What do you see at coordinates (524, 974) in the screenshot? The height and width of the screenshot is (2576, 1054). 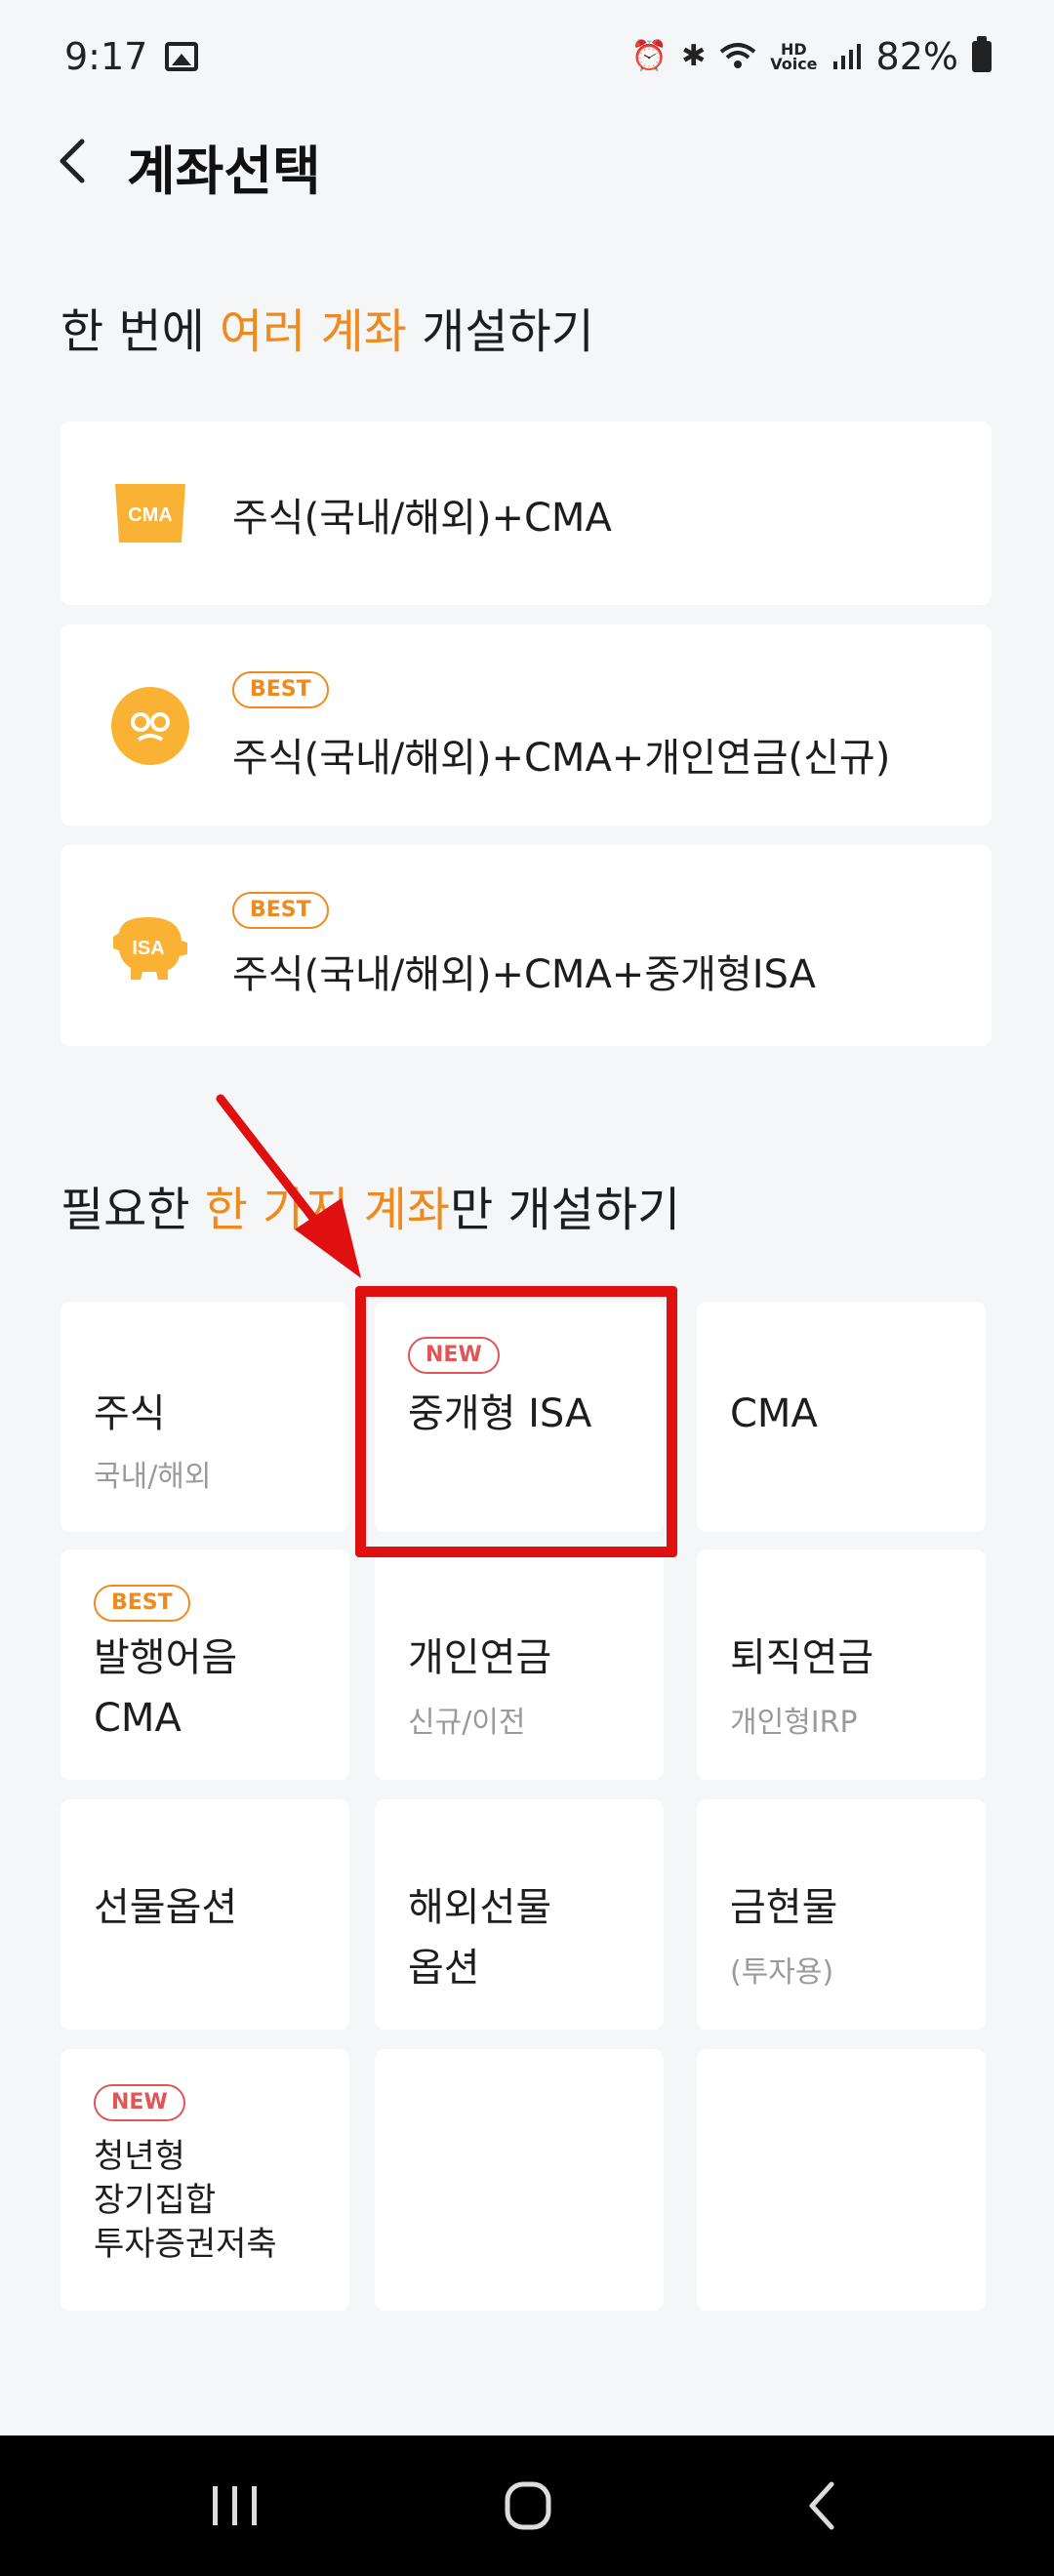 I see `bundle-card-label: 주식(국내/해외)+CMA+중개형ISA` at bounding box center [524, 974].